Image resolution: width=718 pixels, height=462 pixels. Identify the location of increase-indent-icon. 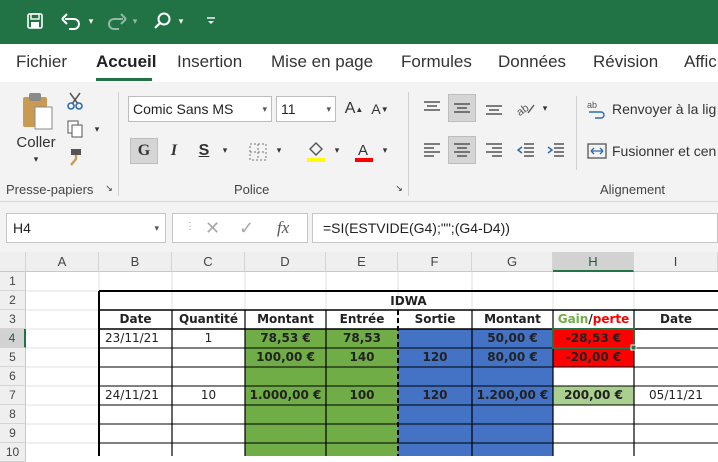
(556, 150).